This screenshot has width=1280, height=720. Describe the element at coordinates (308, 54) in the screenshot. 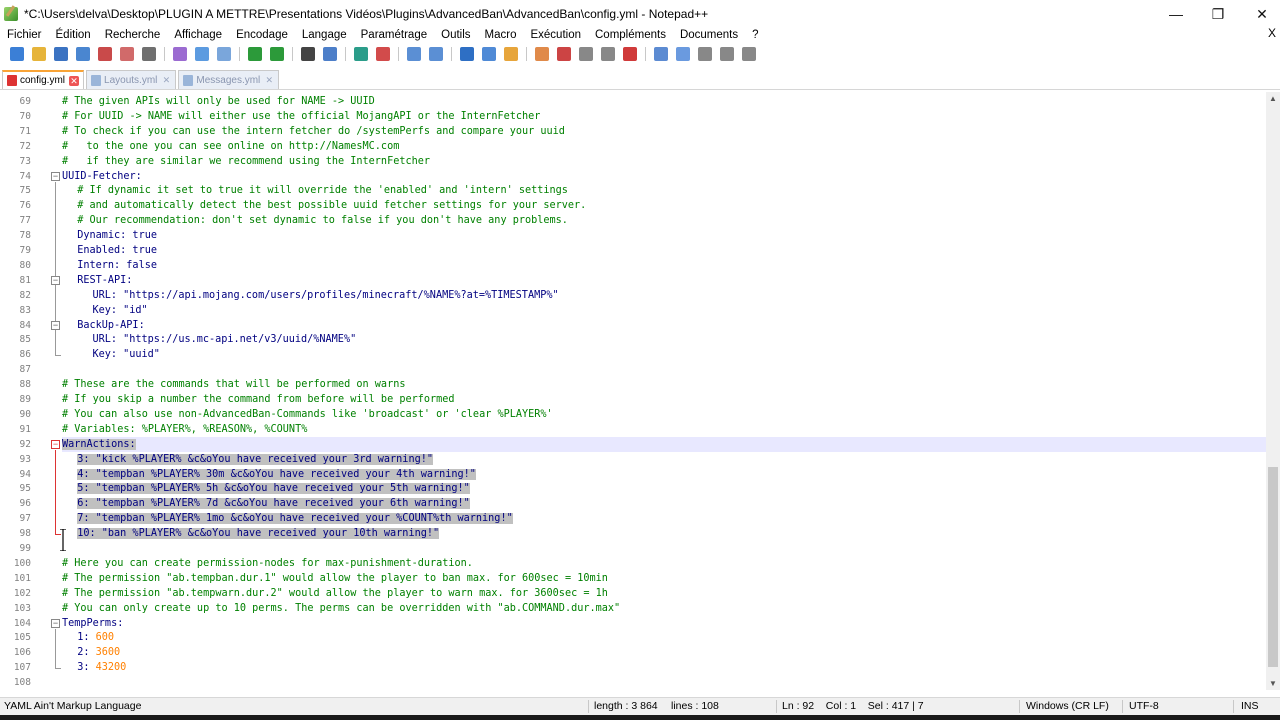

I see `find-icon` at that location.